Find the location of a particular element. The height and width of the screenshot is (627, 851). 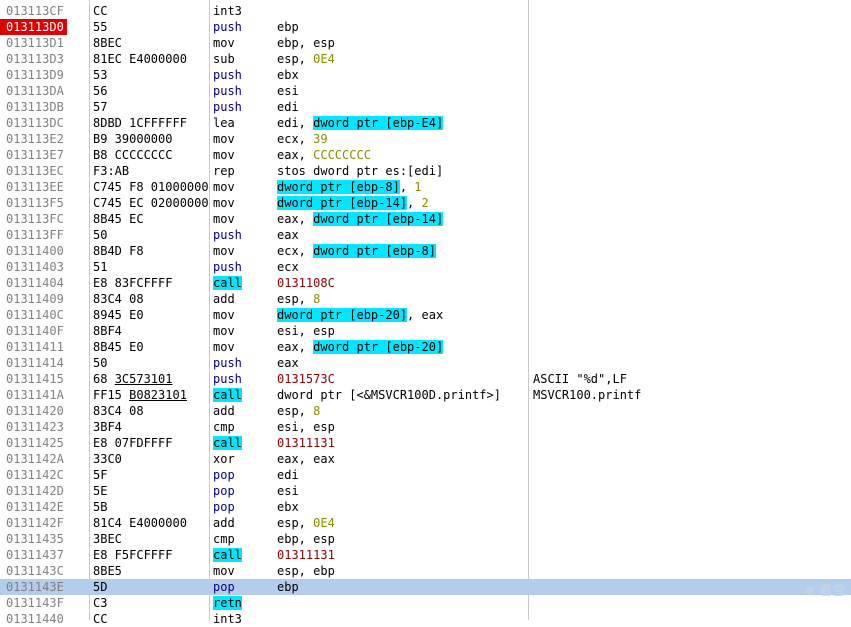

disasm-row: 01311425 E8 07FDFFFF call 01311131 is located at coordinates (425, 443).